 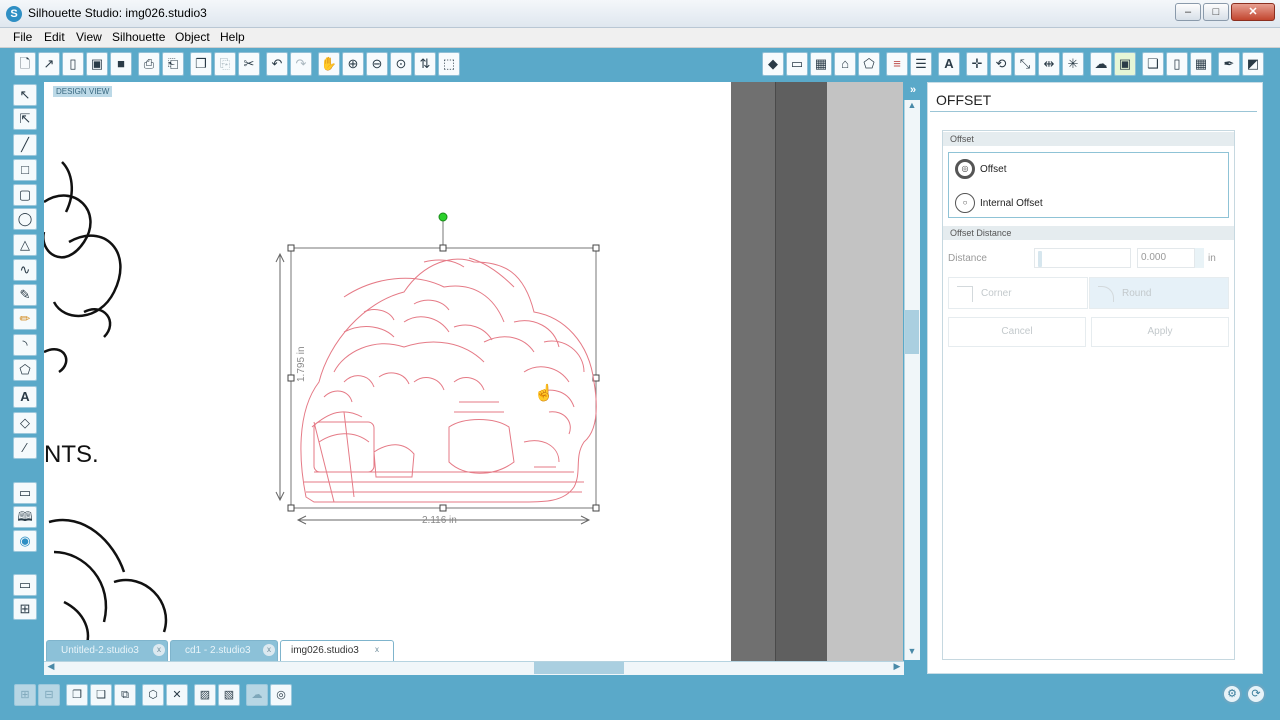 What do you see at coordinates (912, 653) in the screenshot?
I see `scroll-down-arrow-icon: ▼` at bounding box center [912, 653].